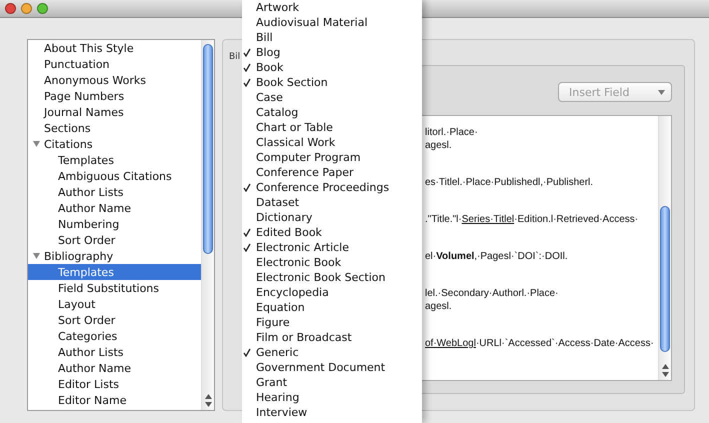  I want to click on close-button, so click(10, 8).